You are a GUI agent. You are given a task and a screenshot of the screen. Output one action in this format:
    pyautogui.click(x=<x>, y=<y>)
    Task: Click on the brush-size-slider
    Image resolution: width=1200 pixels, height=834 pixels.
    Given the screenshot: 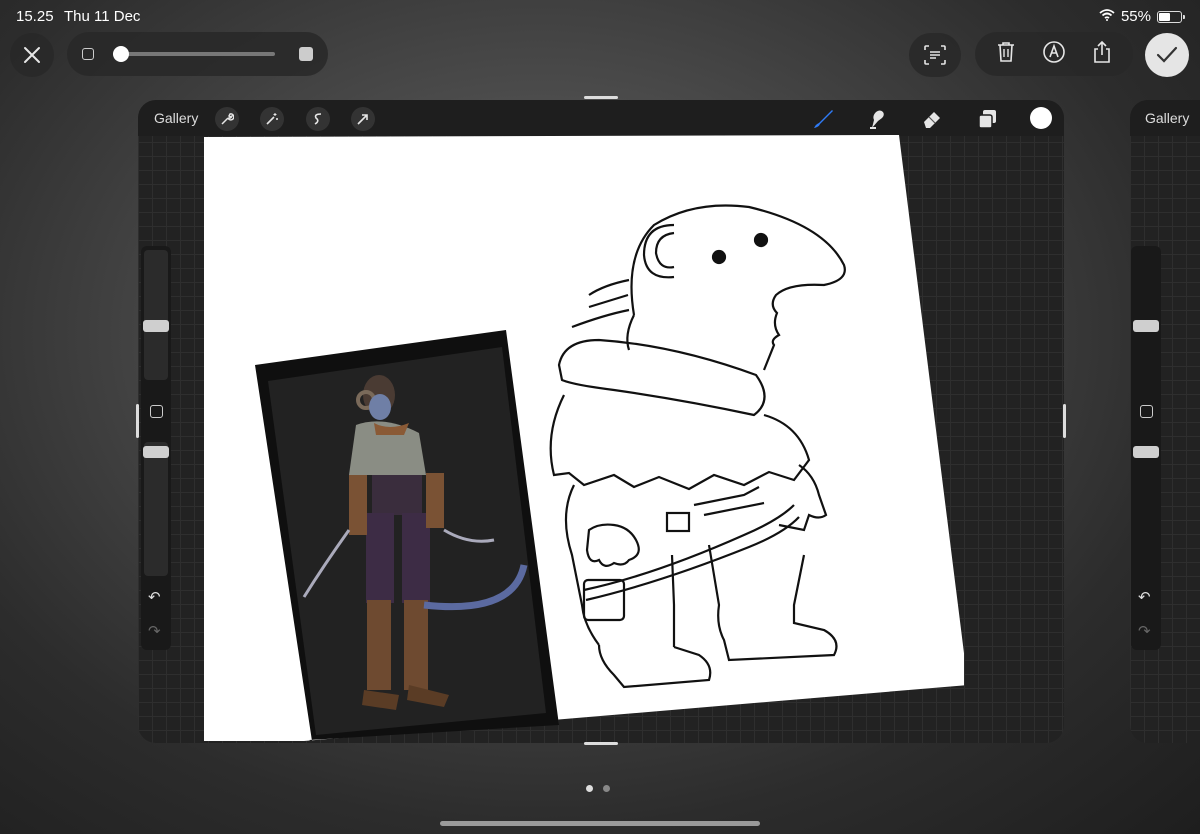 What is the action you would take?
    pyautogui.click(x=156, y=315)
    